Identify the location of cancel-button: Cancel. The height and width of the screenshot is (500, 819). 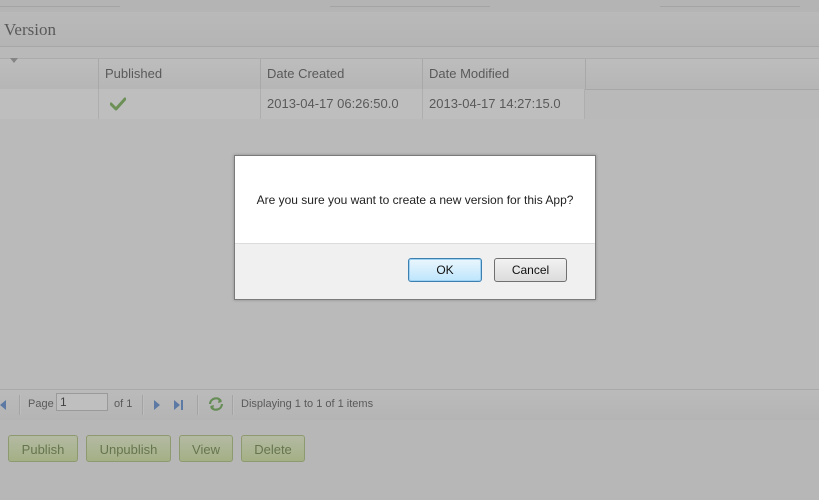
(530, 270).